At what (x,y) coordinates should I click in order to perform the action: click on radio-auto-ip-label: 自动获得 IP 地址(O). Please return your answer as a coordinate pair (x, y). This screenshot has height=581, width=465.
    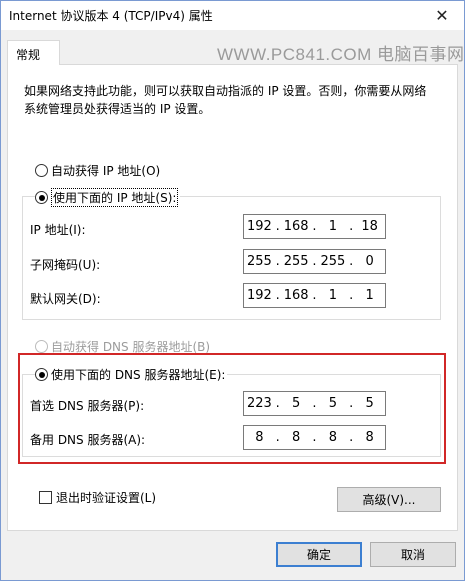
    Looking at the image, I should click on (106, 171).